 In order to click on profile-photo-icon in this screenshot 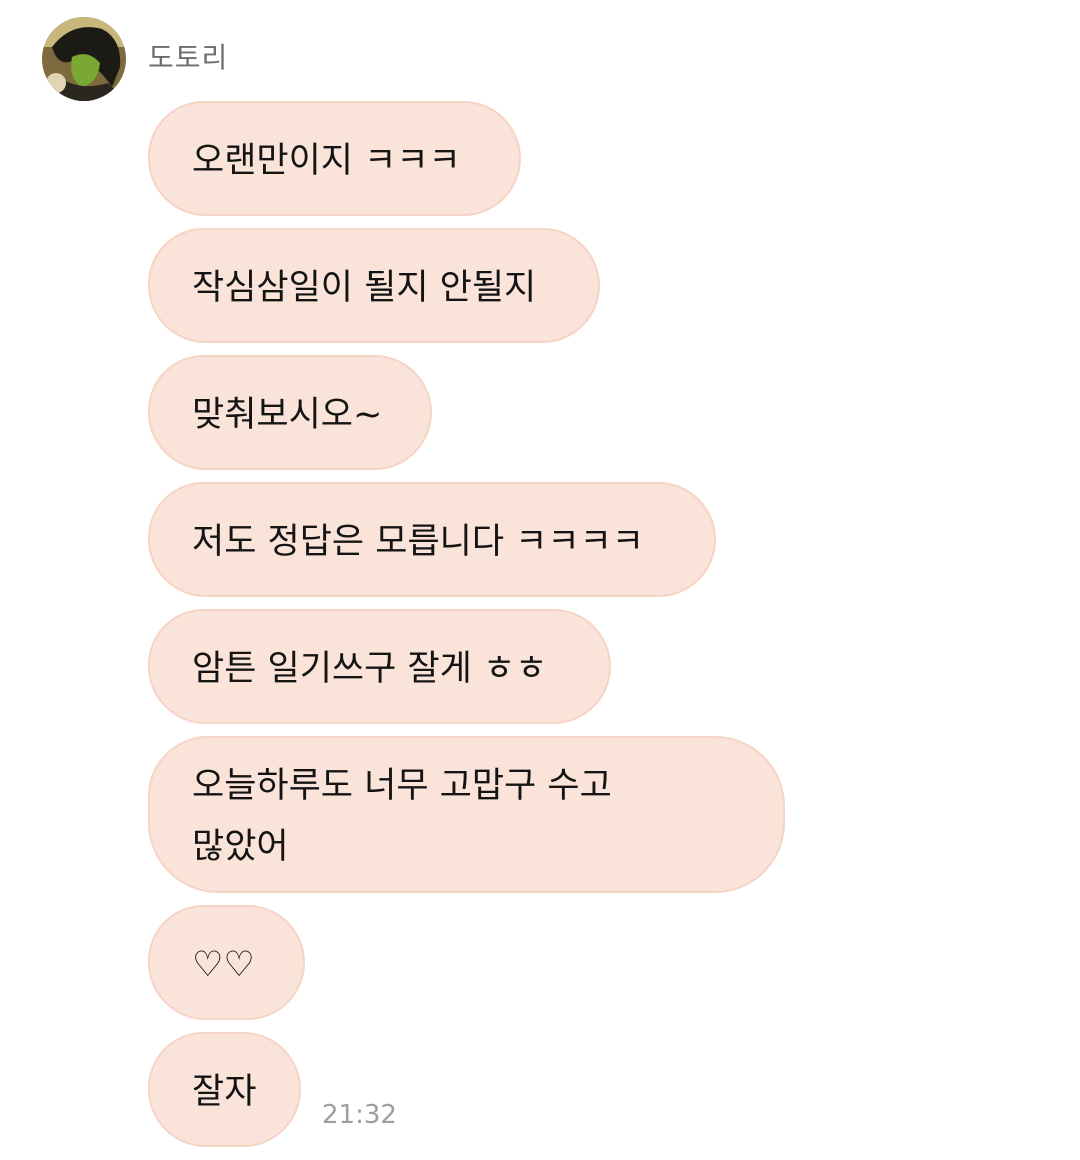, I will do `click(84, 59)`.